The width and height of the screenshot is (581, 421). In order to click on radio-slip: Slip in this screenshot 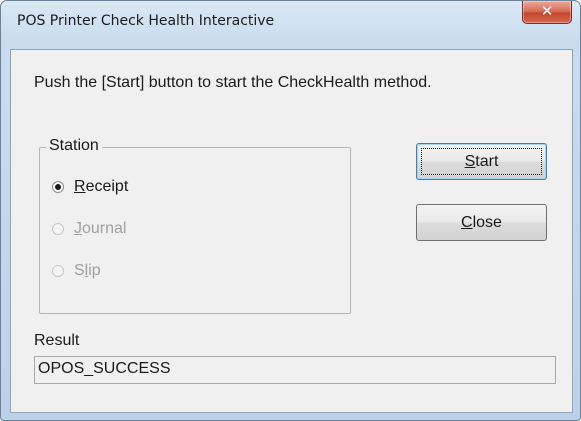, I will do `click(76, 271)`.